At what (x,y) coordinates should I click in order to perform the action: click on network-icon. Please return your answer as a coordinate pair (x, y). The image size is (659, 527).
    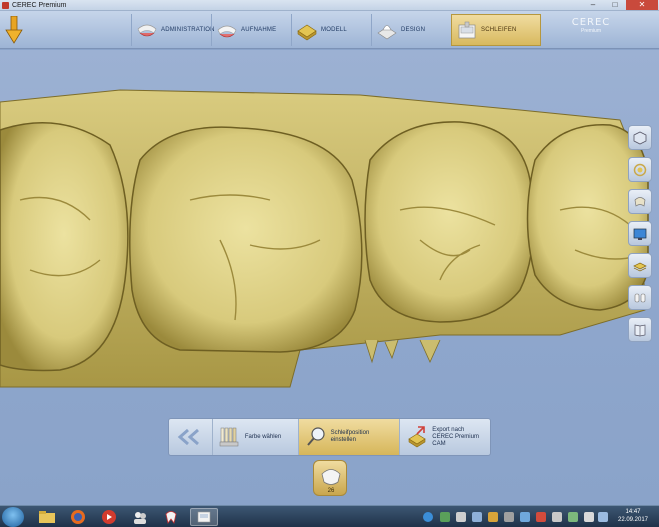
    Looking at the image, I should click on (573, 517).